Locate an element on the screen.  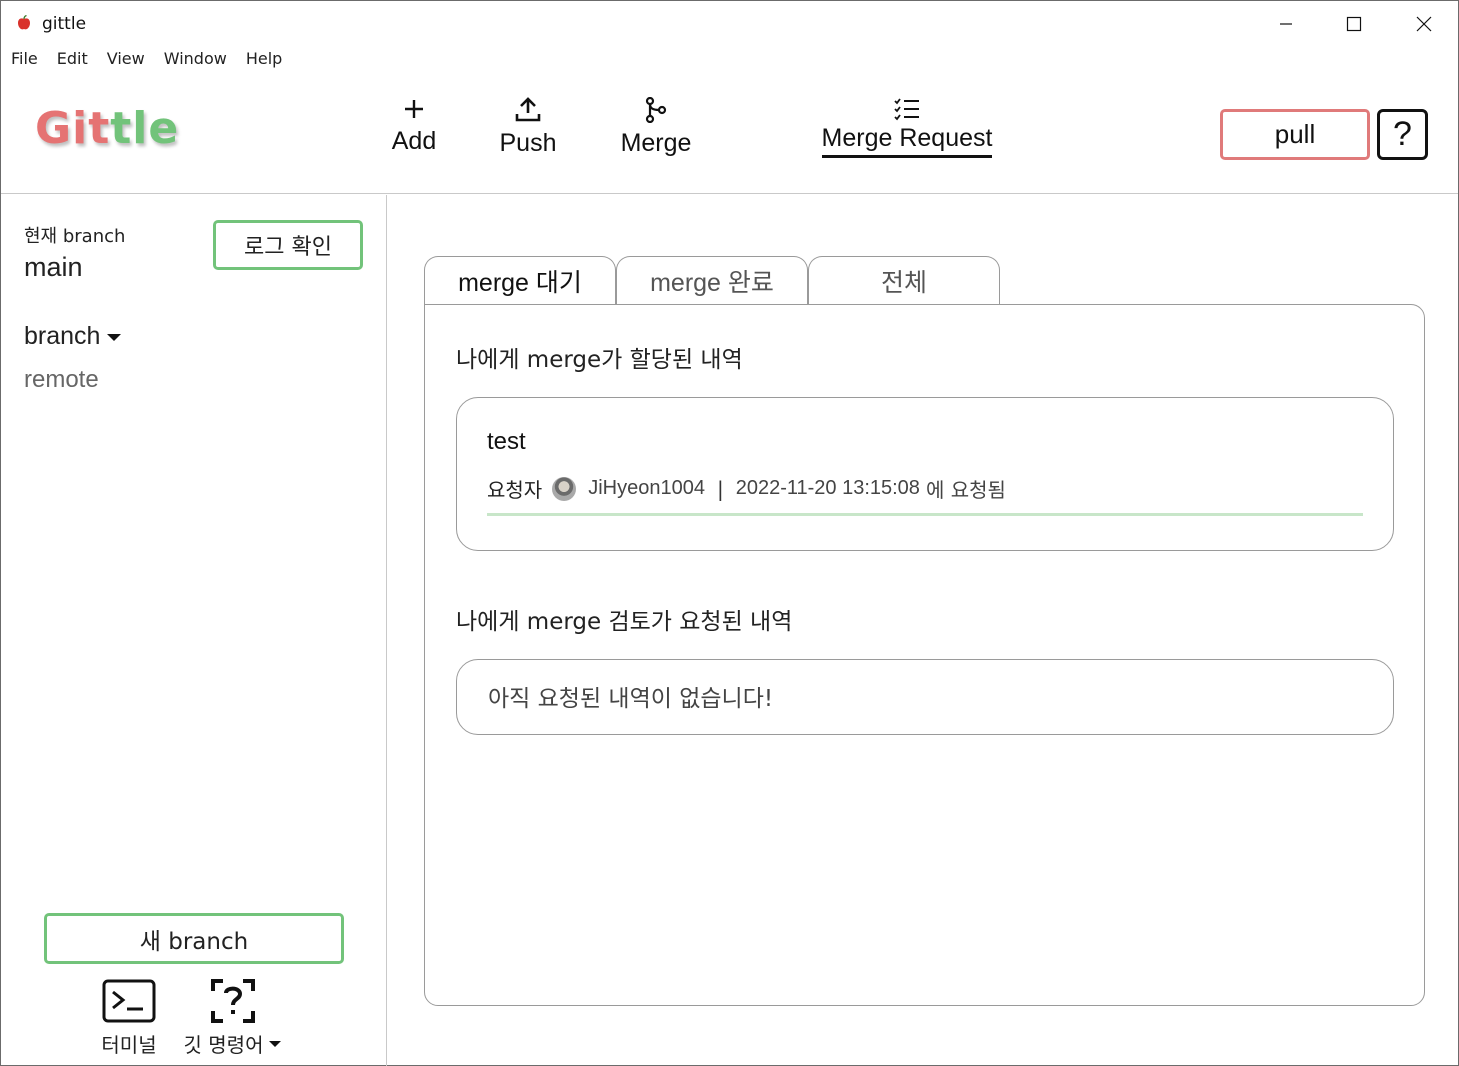
minimize-icon is located at coordinates (1286, 24).